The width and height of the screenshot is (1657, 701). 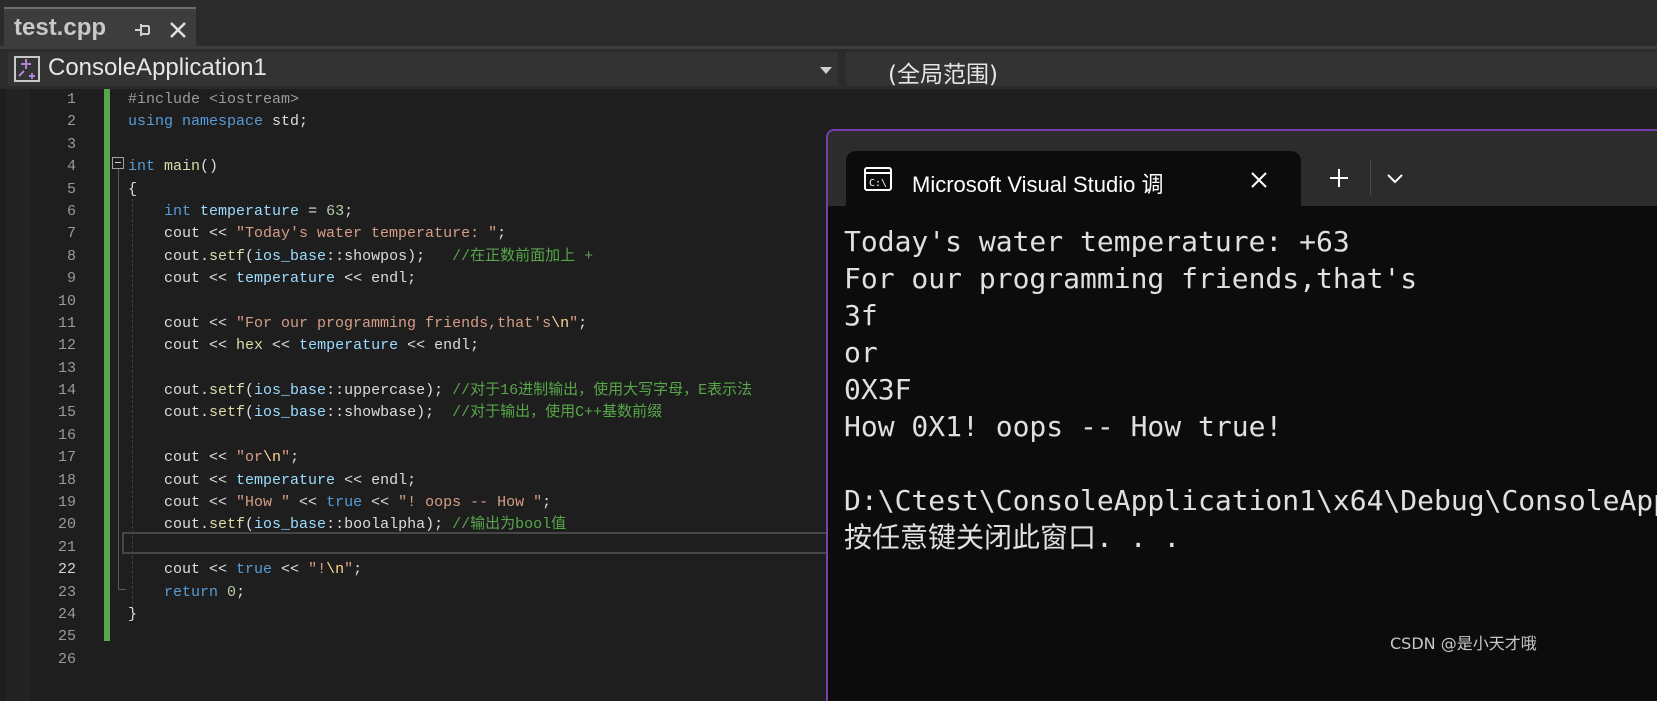 What do you see at coordinates (71, 167) in the screenshot?
I see `line-number: 4` at bounding box center [71, 167].